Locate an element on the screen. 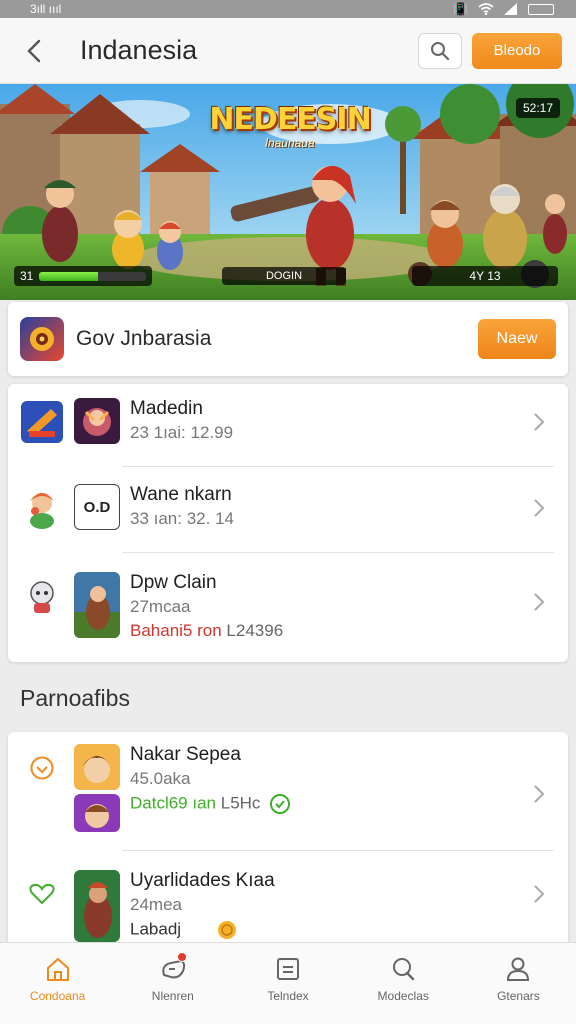 The height and width of the screenshot is (1024, 576). nav-label: Nlenren is located at coordinates (172, 996).